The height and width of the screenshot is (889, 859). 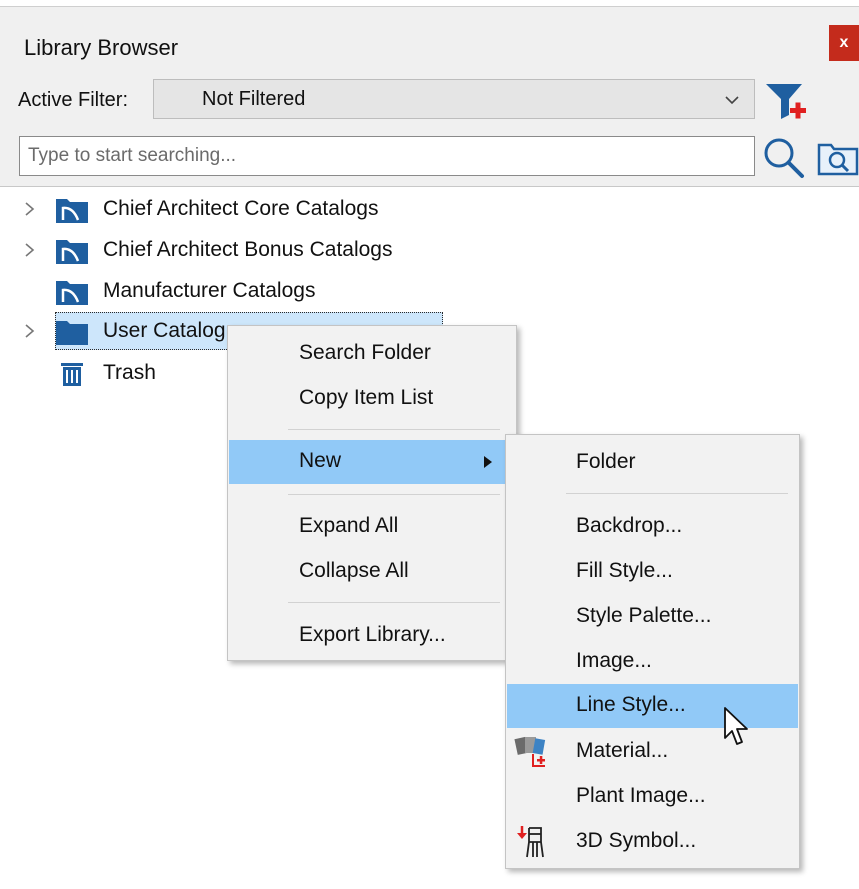 What do you see at coordinates (530, 842) in the screenshot?
I see `3d-symbol-icon` at bounding box center [530, 842].